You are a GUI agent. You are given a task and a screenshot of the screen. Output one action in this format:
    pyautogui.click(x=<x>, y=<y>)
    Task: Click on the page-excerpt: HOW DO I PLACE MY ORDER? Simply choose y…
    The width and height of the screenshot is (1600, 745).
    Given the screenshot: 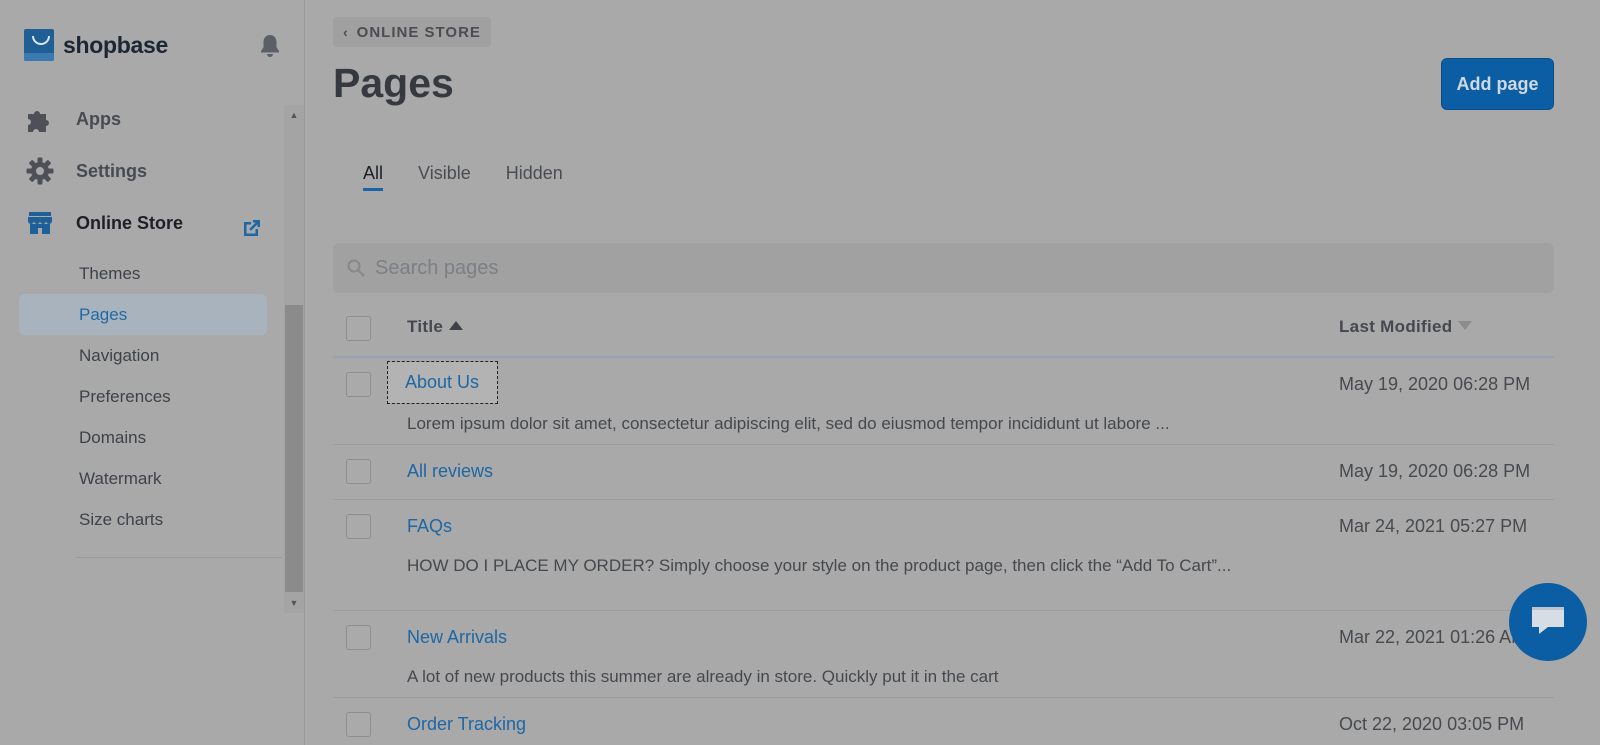 What is the action you would take?
    pyautogui.click(x=819, y=565)
    